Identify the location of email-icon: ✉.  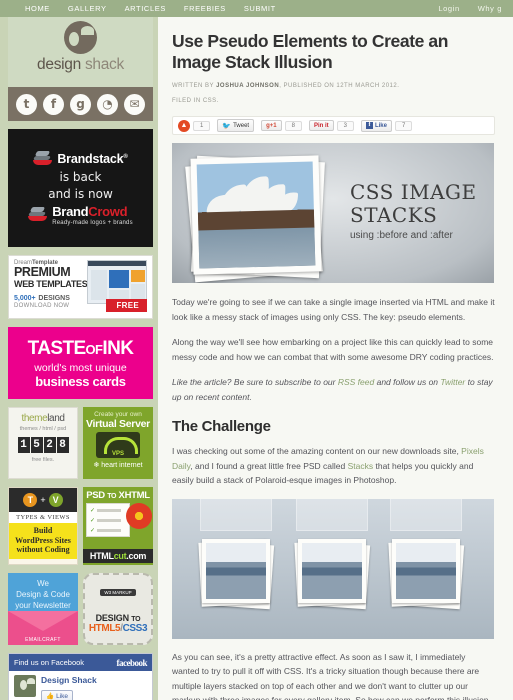
(134, 104).